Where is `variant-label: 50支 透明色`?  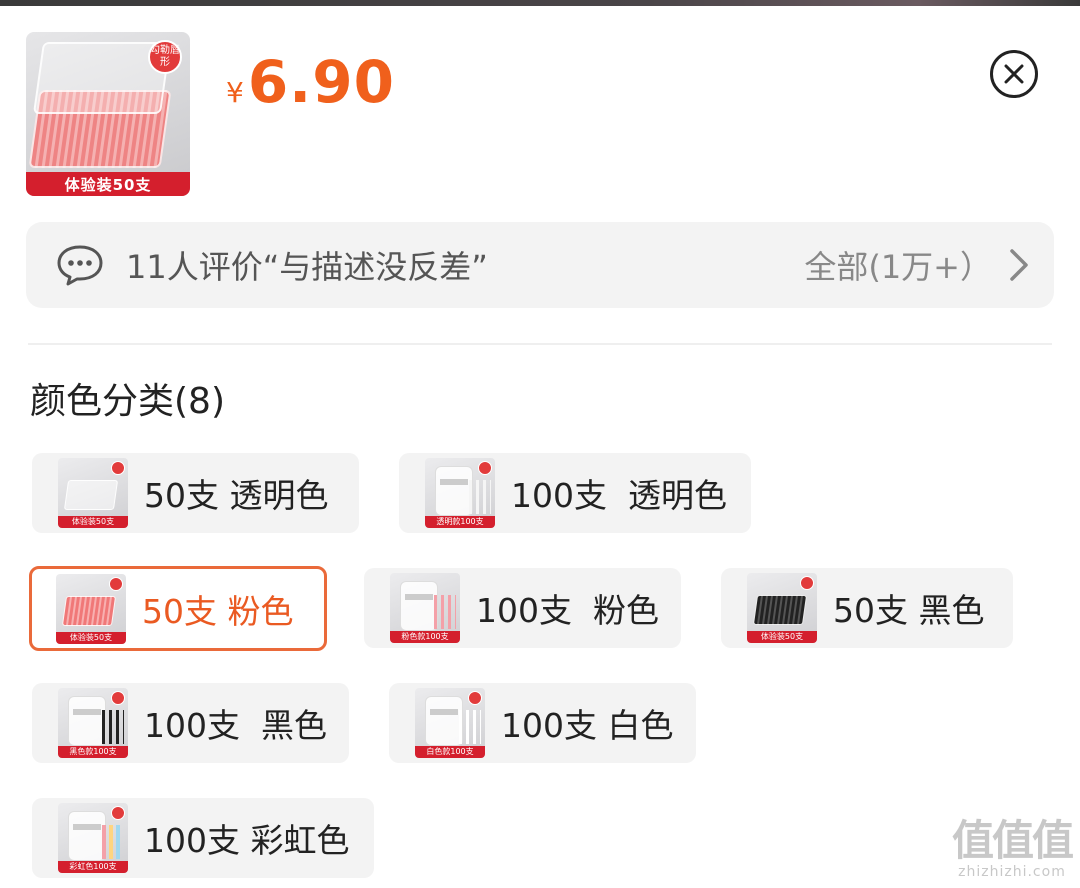
variant-label: 50支 透明色 is located at coordinates (236, 495).